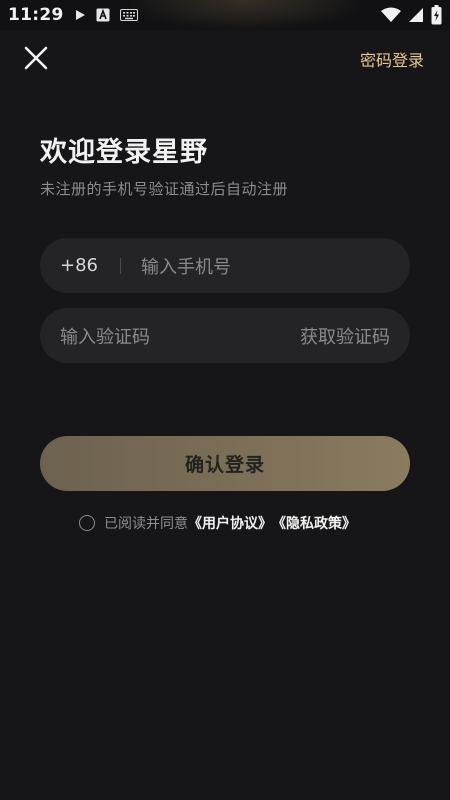  I want to click on status-bar-background-art, so click(245, 15).